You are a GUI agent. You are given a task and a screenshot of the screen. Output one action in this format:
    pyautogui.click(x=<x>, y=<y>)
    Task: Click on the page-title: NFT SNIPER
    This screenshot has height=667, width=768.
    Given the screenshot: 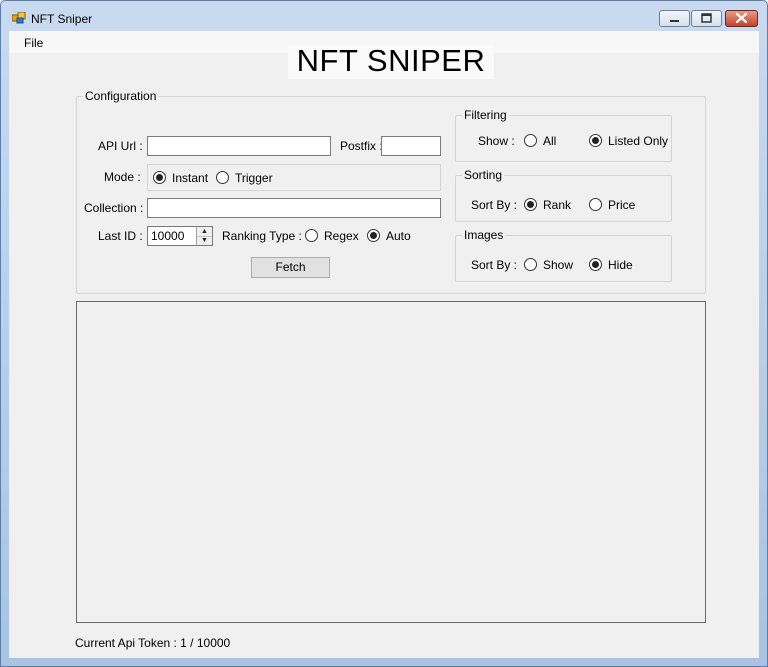 What is the action you would take?
    pyautogui.click(x=391, y=60)
    